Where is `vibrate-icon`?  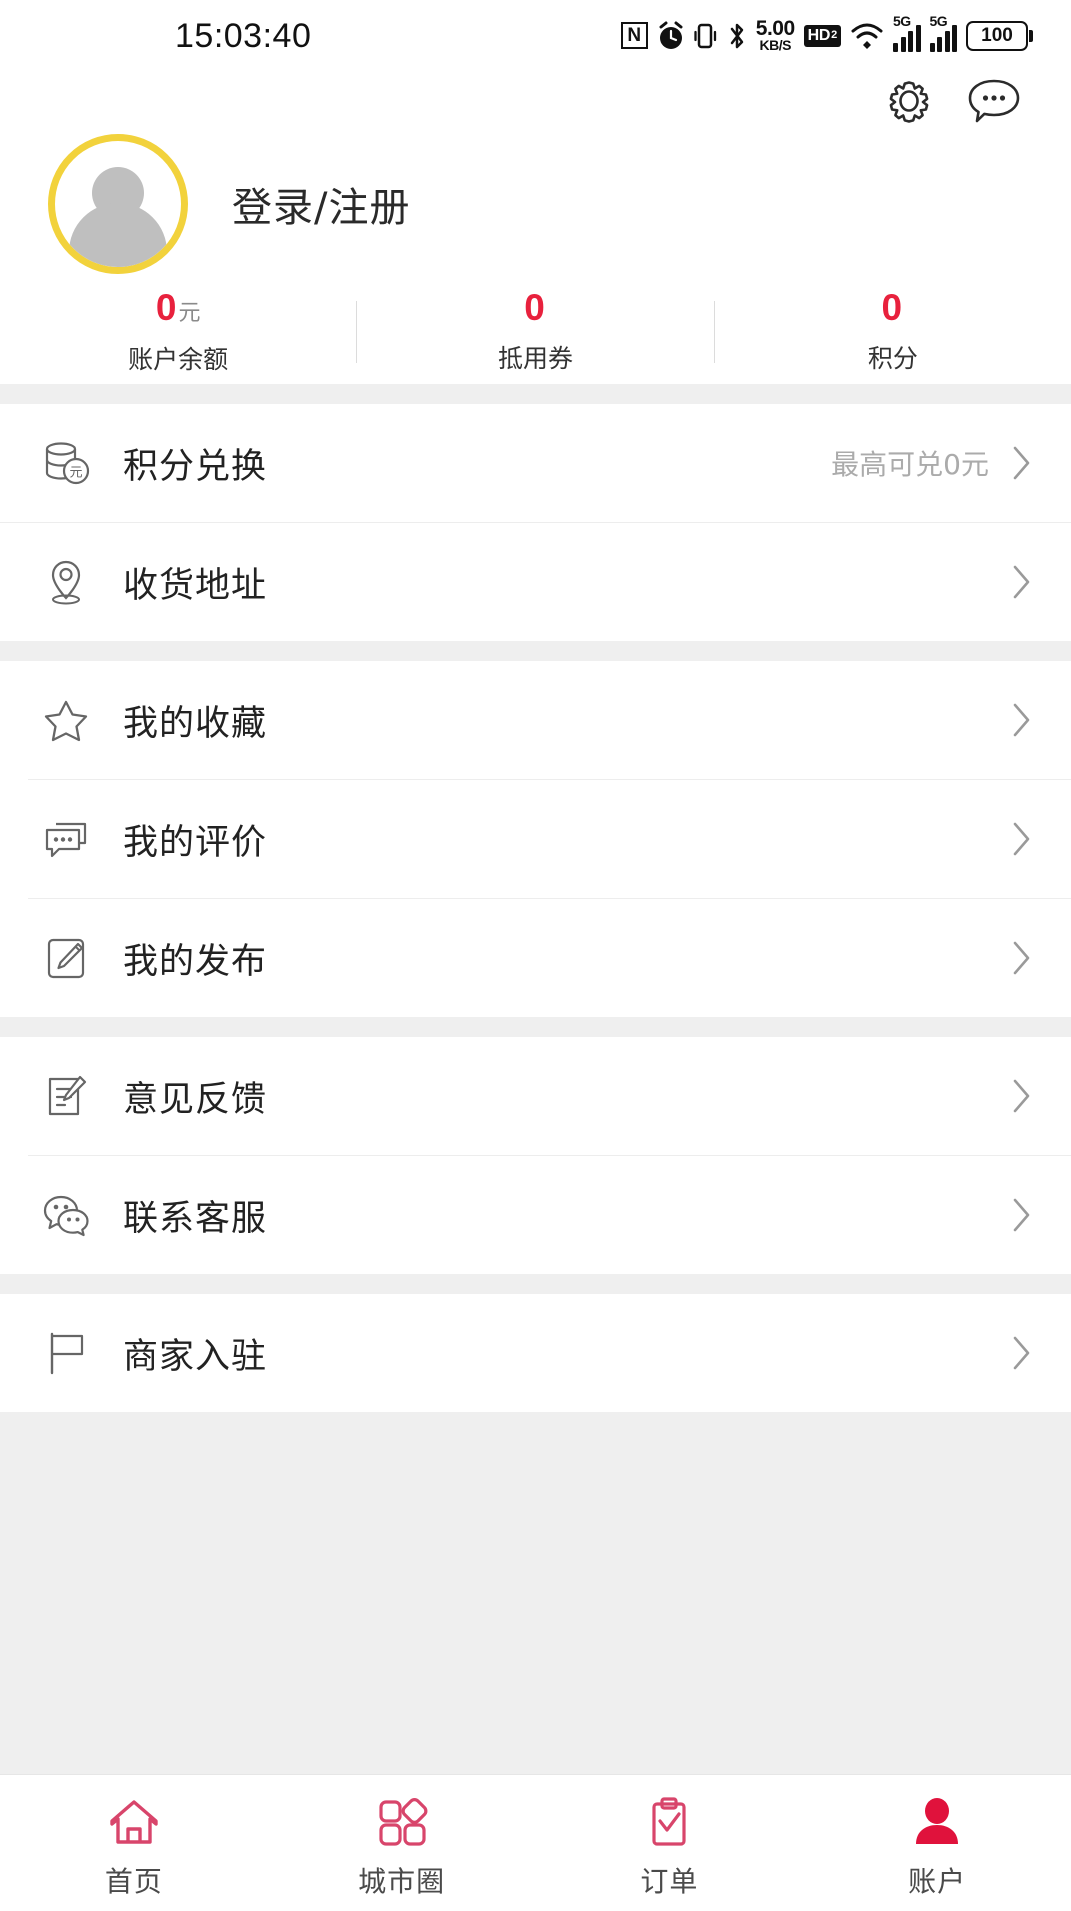 vibrate-icon is located at coordinates (706, 36).